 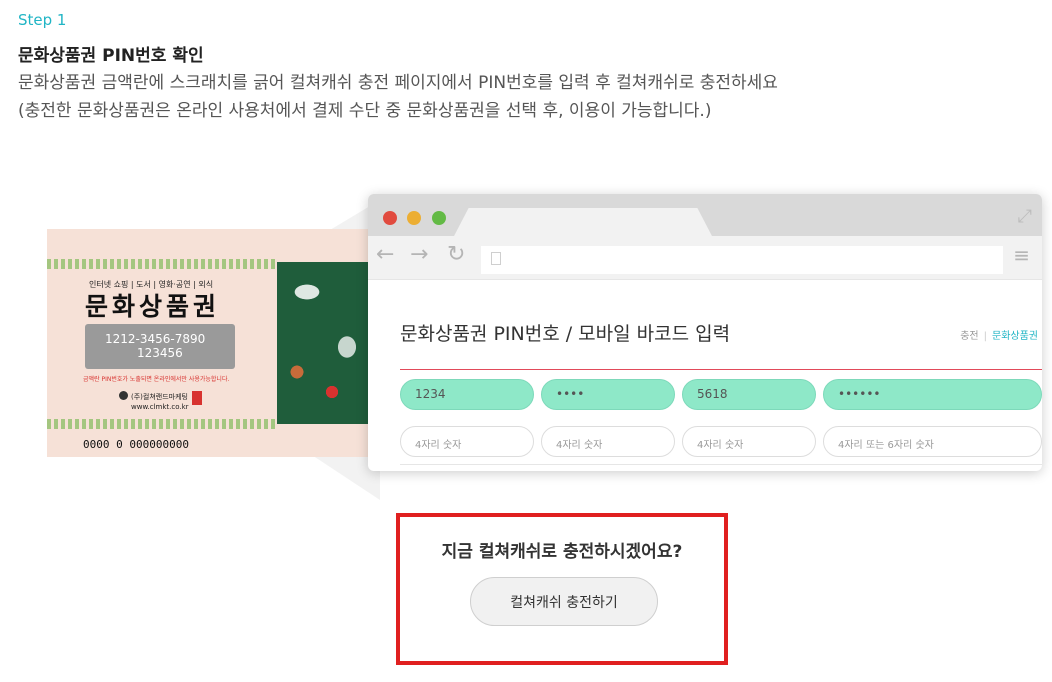 I want to click on breadcrumb-parent: 충전, so click(x=969, y=336).